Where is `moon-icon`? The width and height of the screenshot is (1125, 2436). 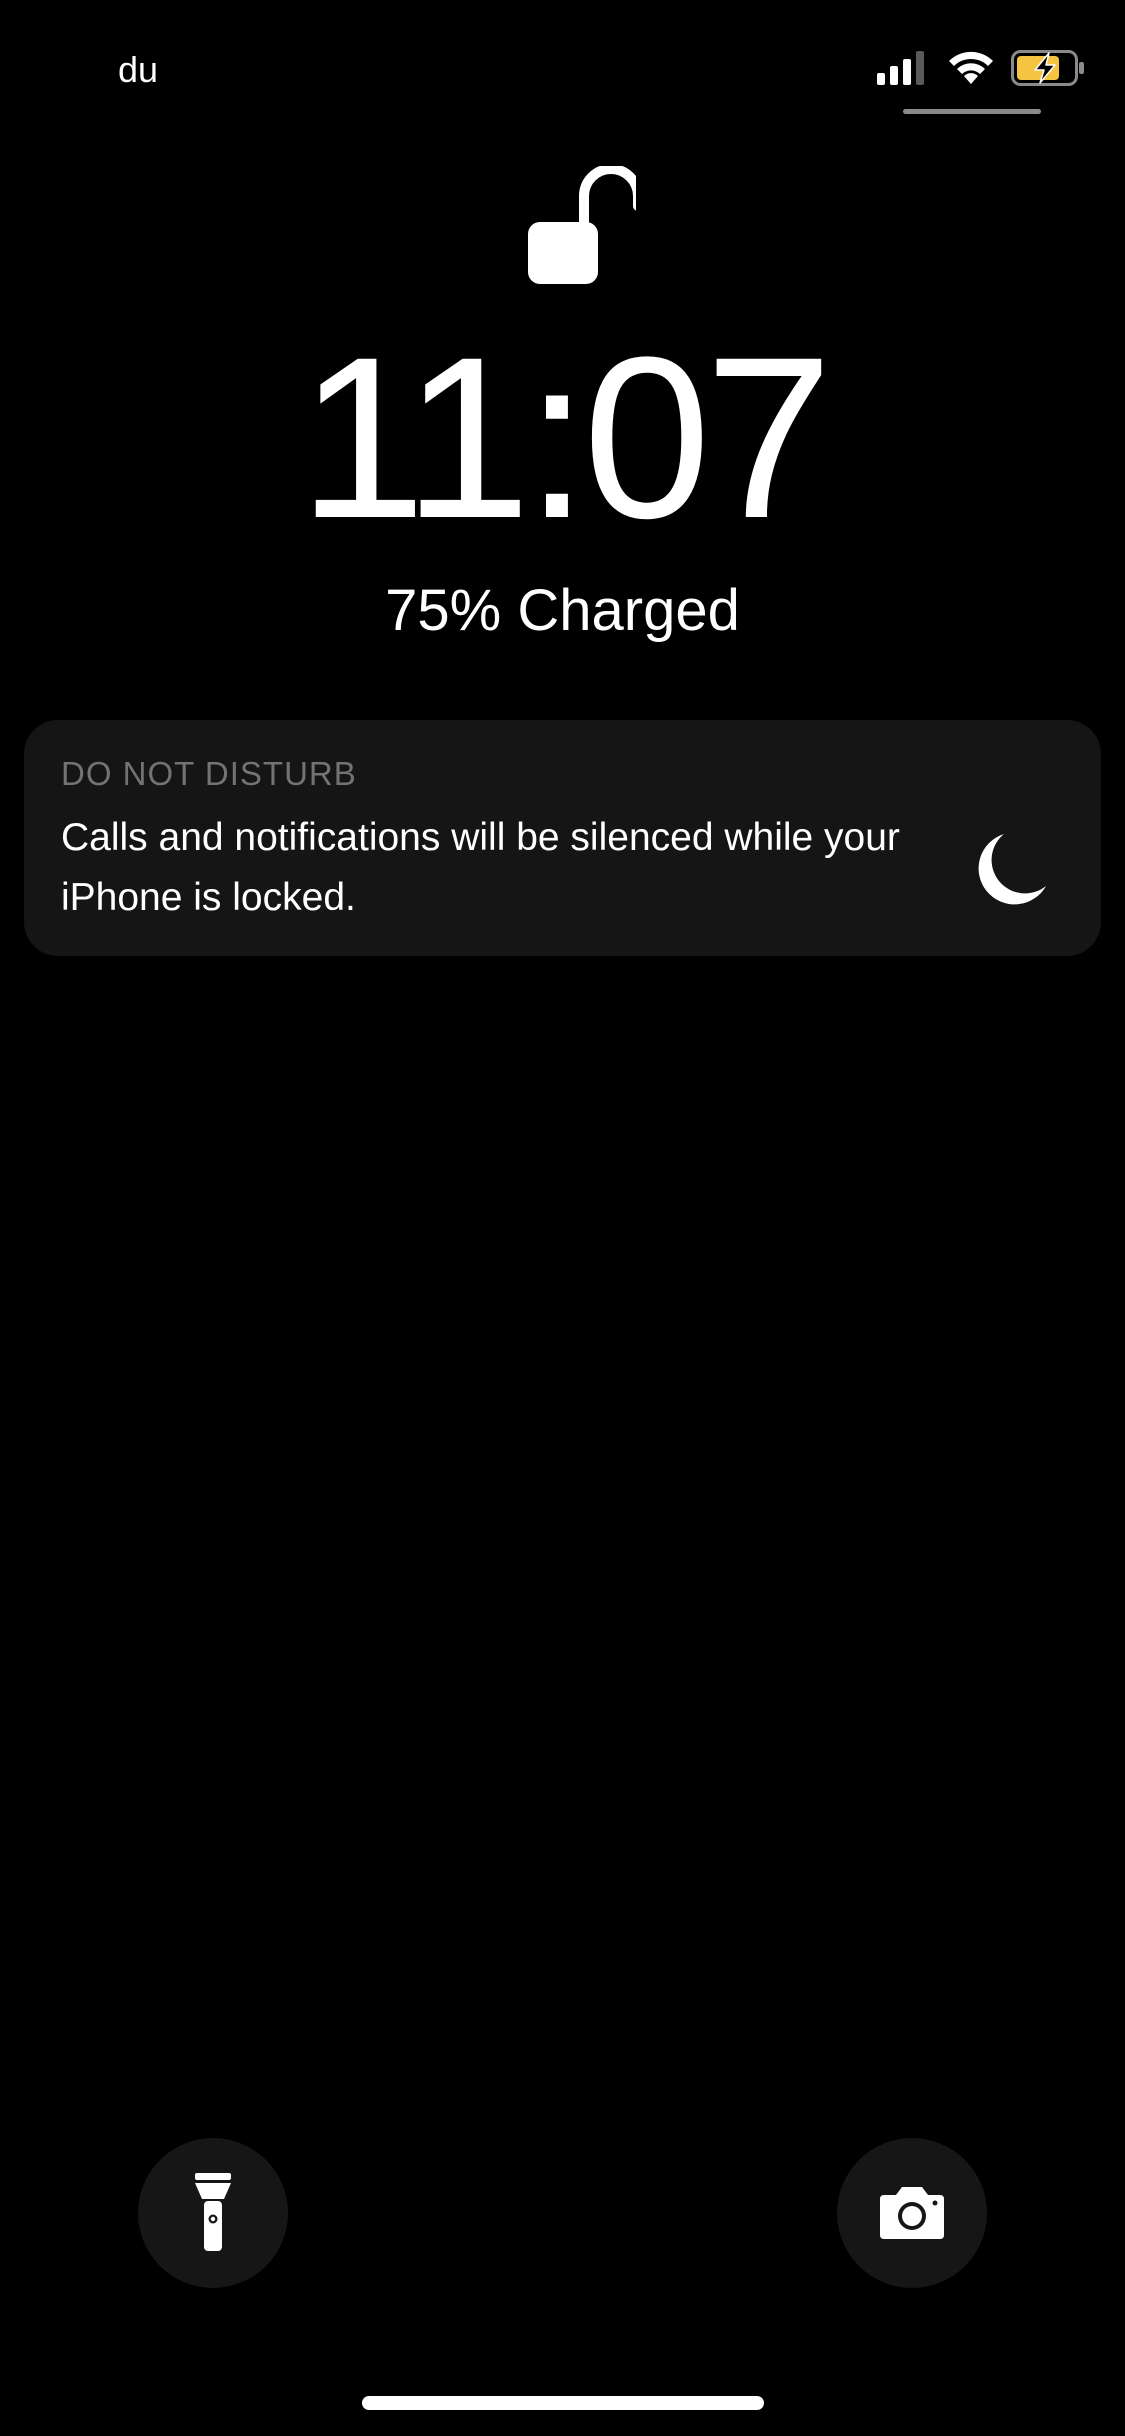
moon-icon is located at coordinates (1012, 869).